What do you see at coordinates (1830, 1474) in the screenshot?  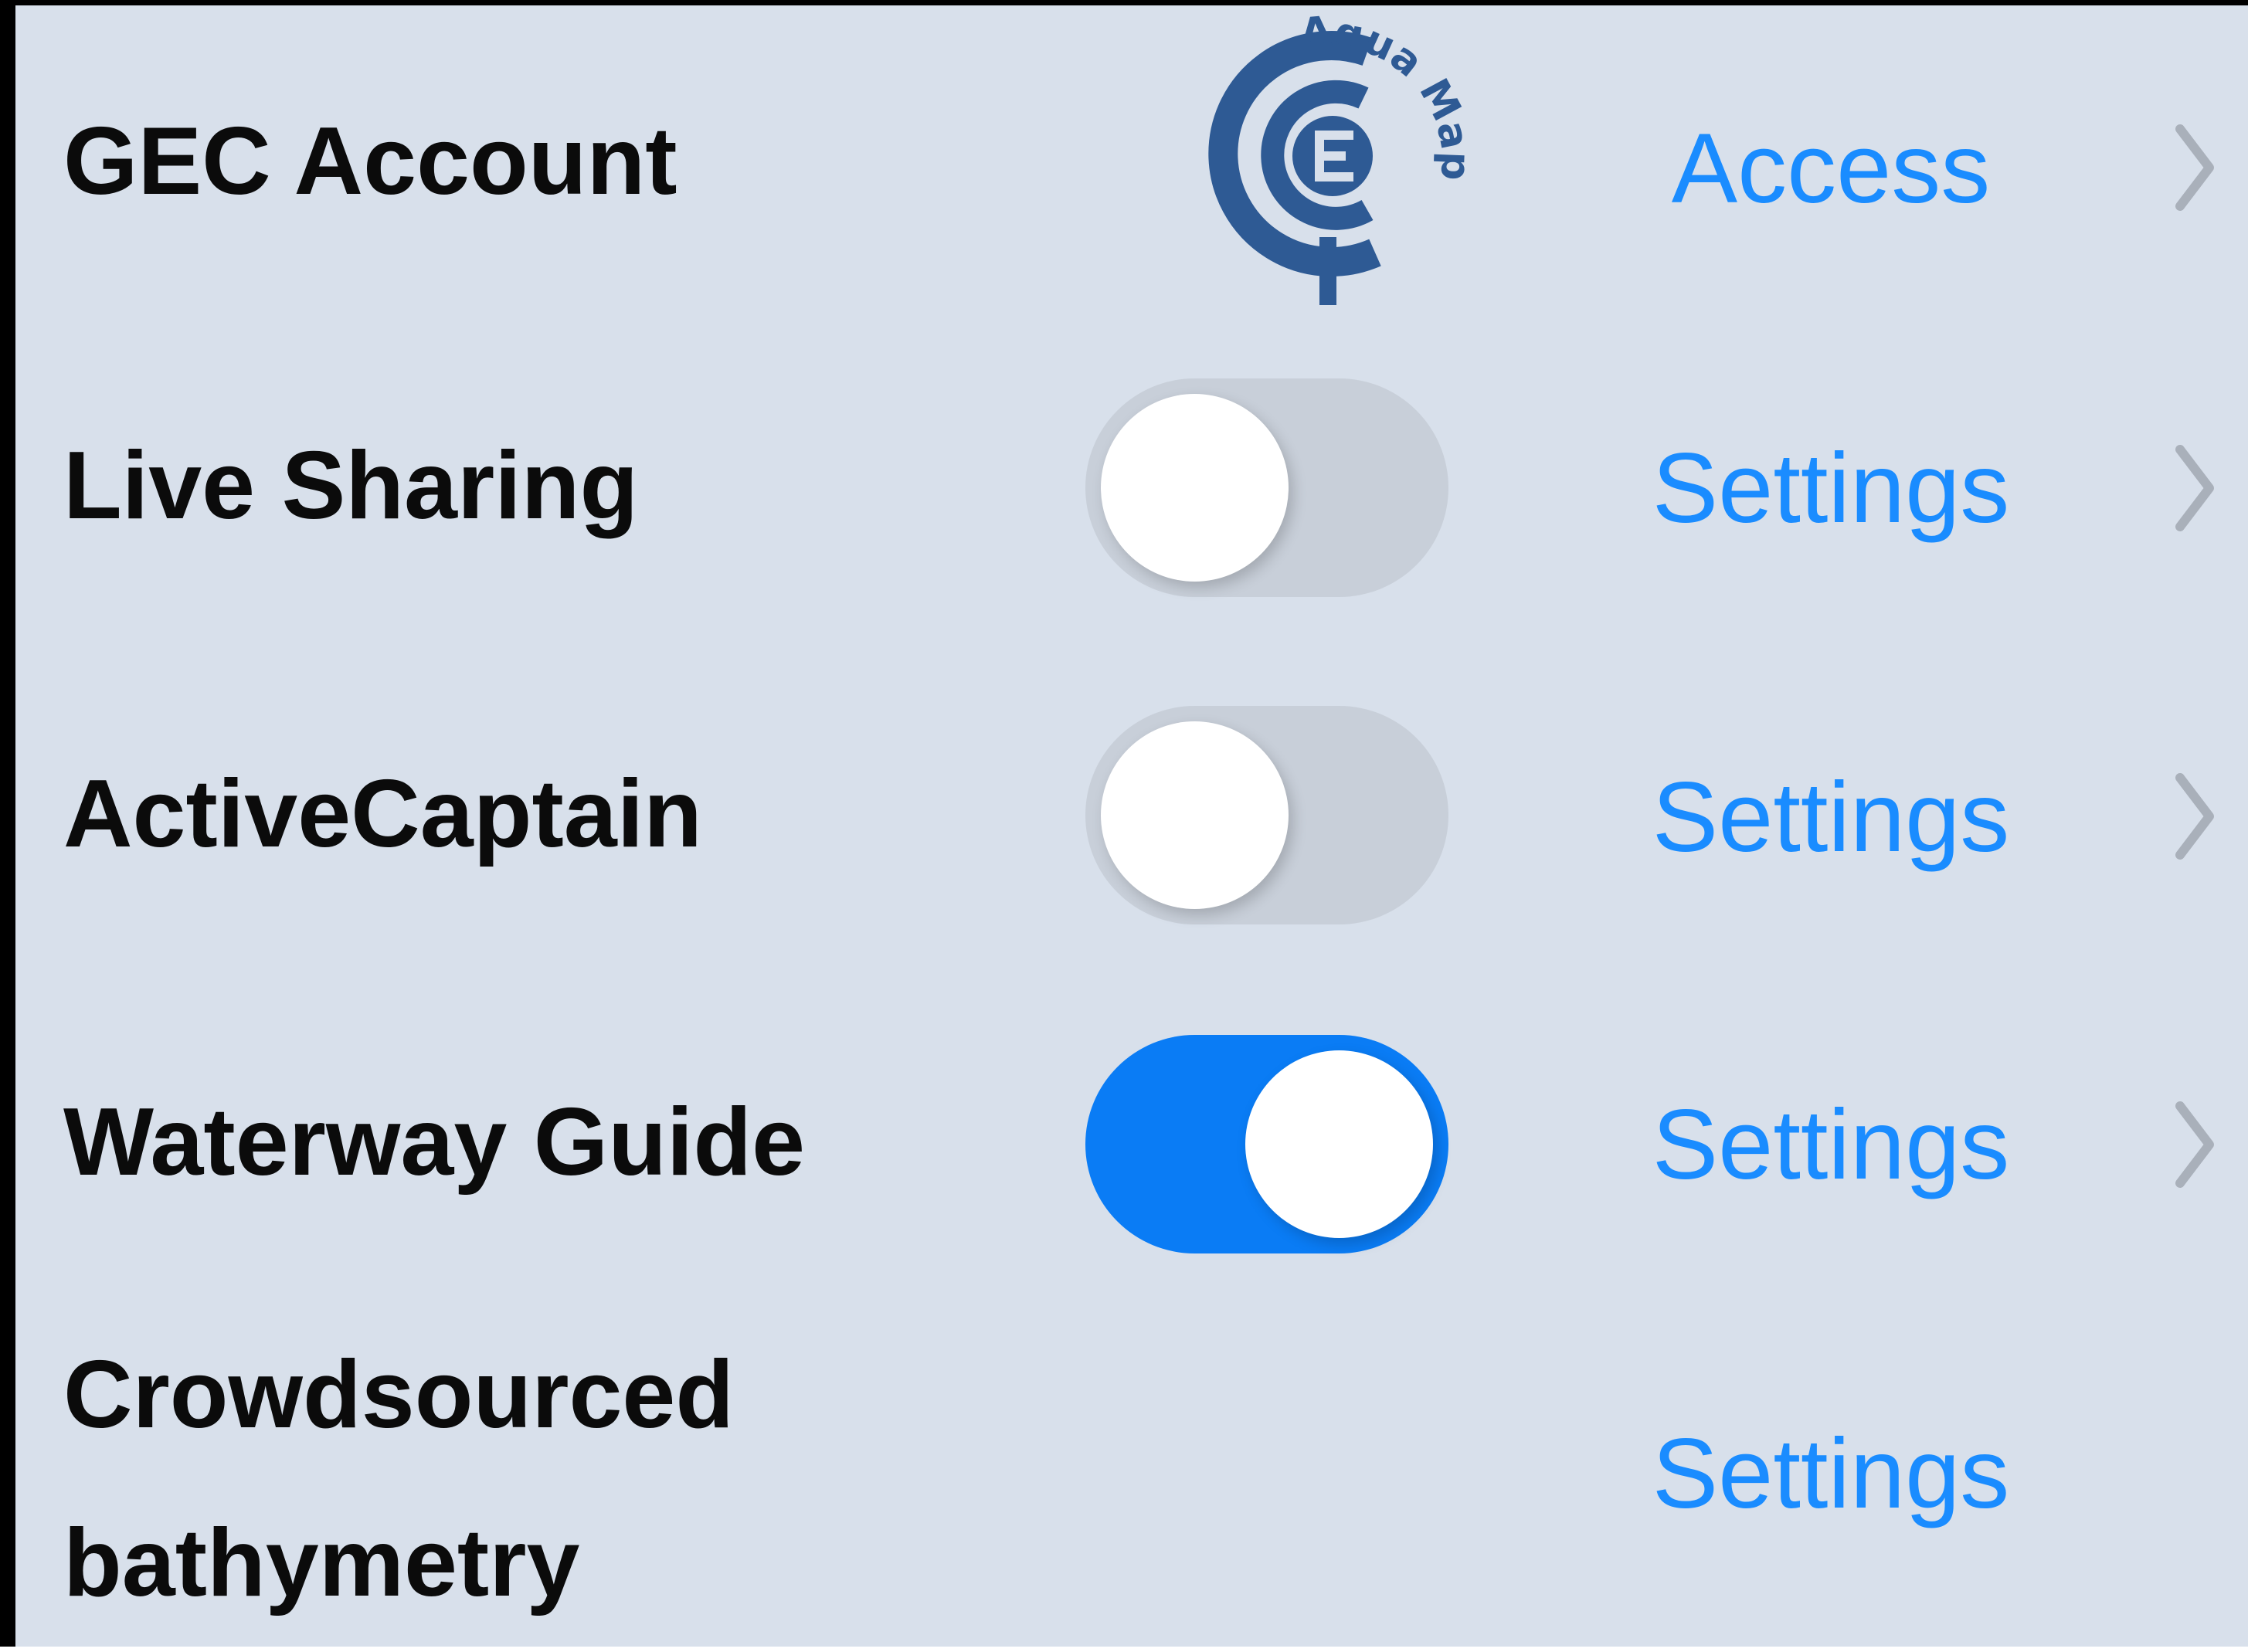 I see `crowdsourced-bathymetry-settings-link: Settings` at bounding box center [1830, 1474].